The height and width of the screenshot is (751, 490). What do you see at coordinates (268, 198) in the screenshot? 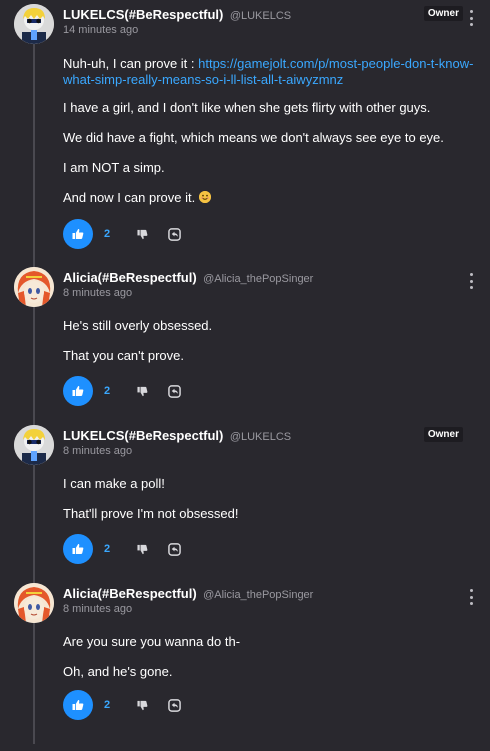
I see `comment-paragraph: And now I can prove it.` at bounding box center [268, 198].